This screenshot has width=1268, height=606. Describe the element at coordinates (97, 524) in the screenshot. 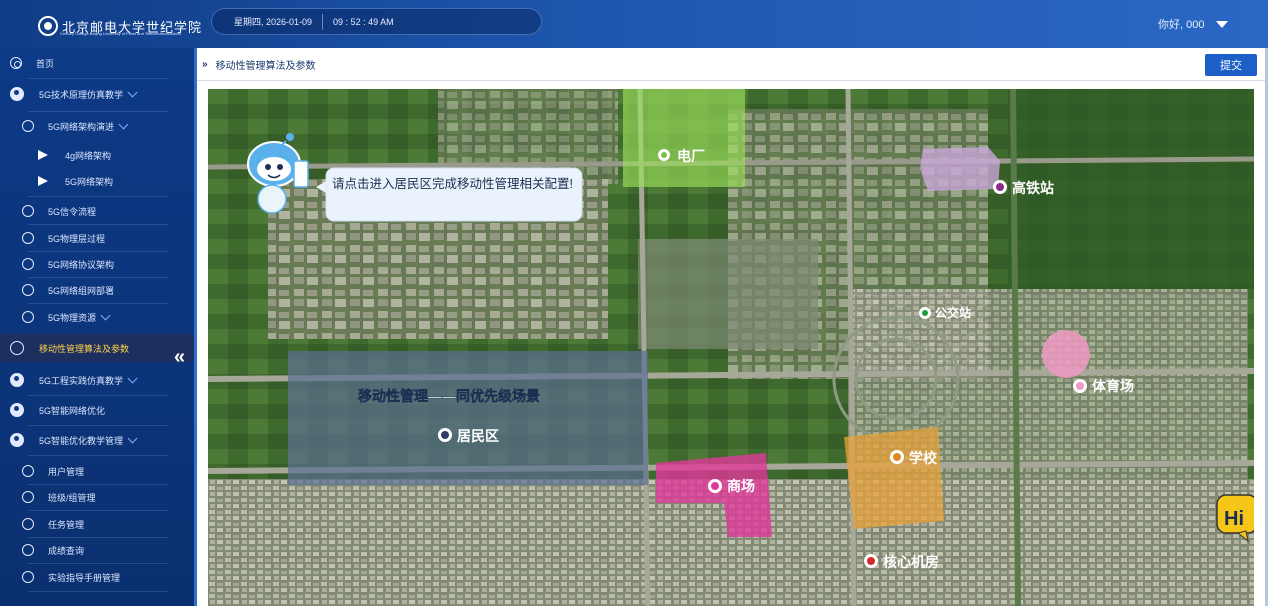

I see `sidebar-item-tasks: 任务管理` at that location.